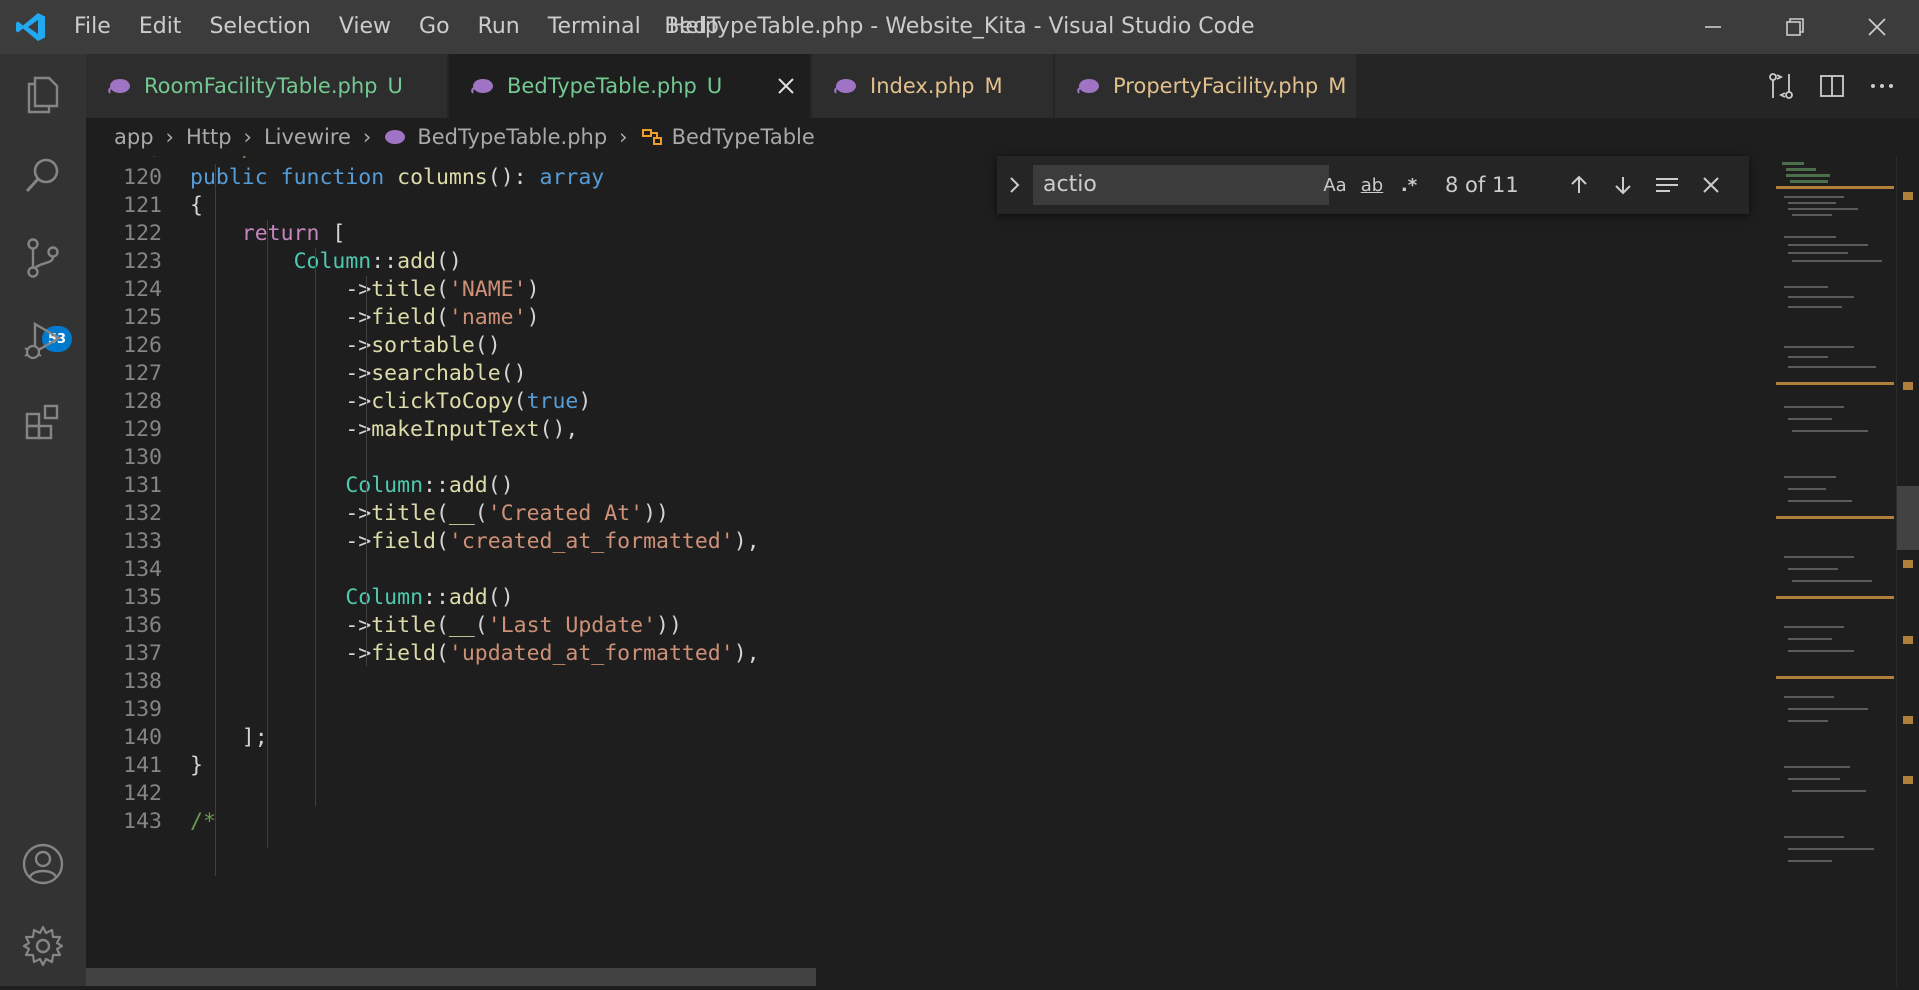  What do you see at coordinates (931, 766) in the screenshot?
I see `code-line: 141}` at bounding box center [931, 766].